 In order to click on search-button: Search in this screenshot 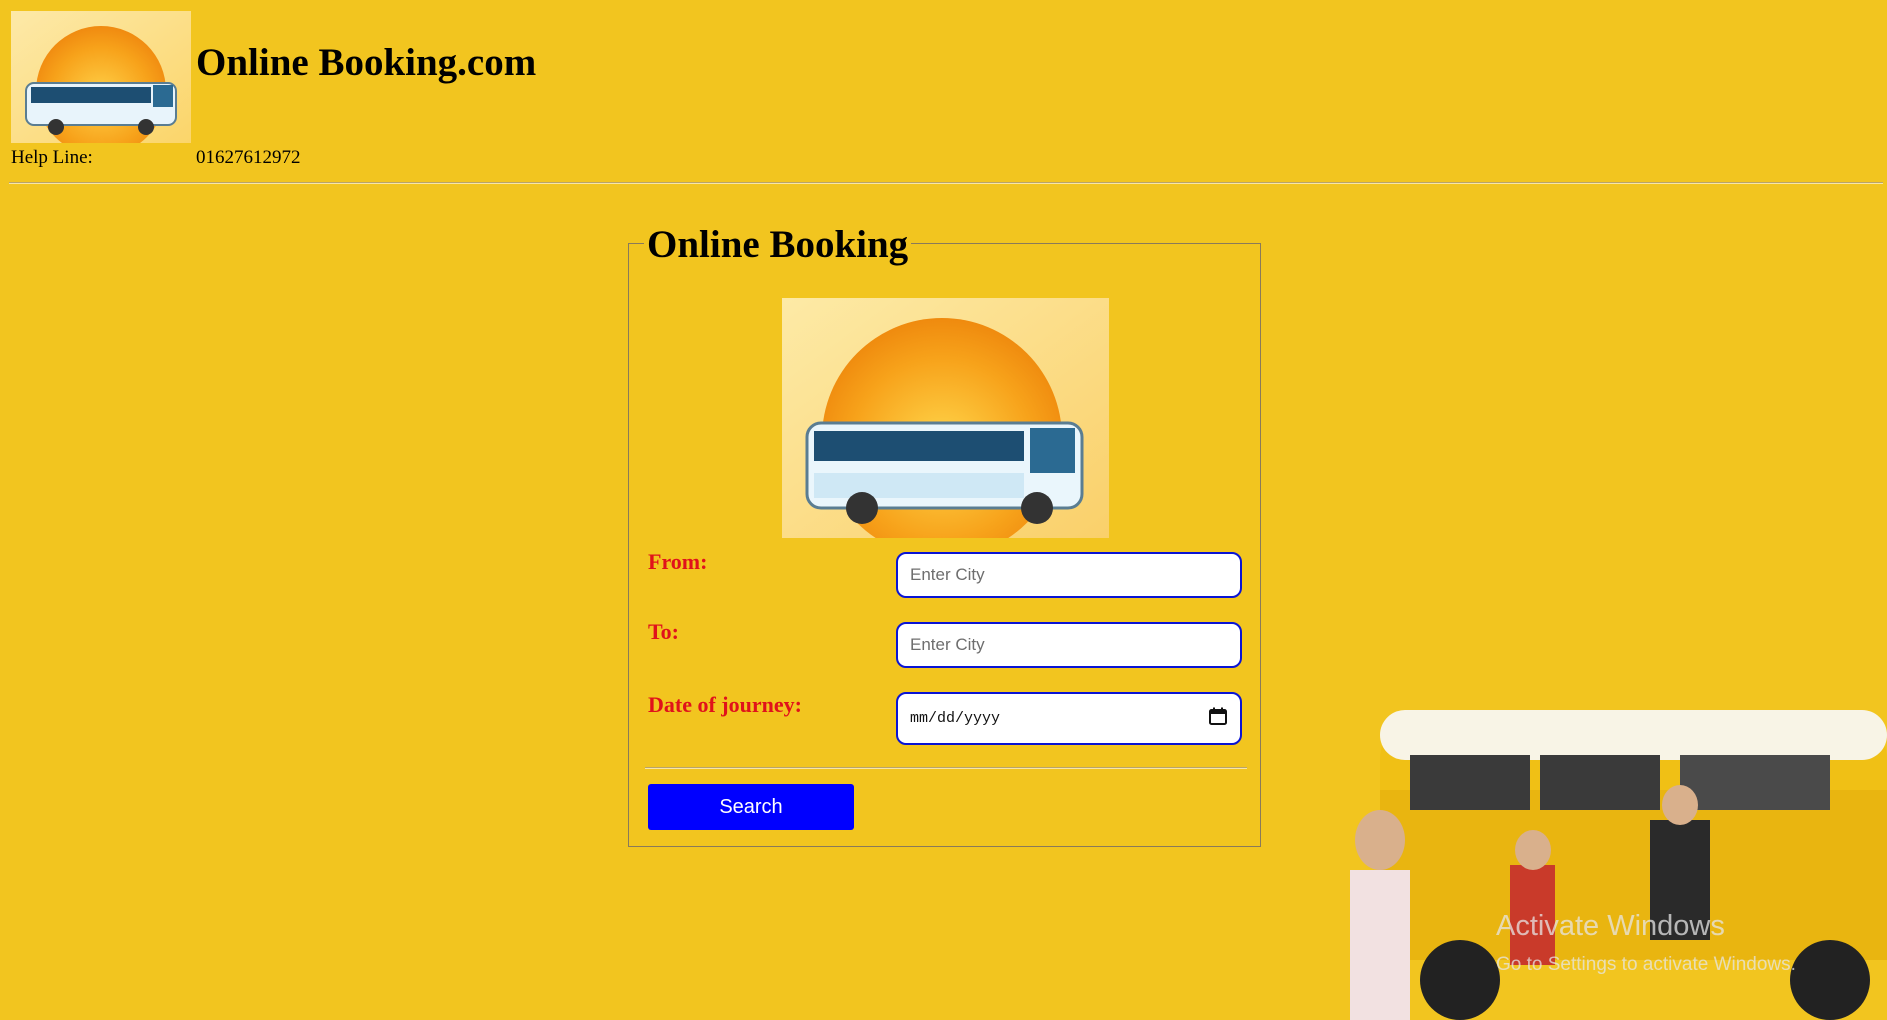, I will do `click(751, 807)`.